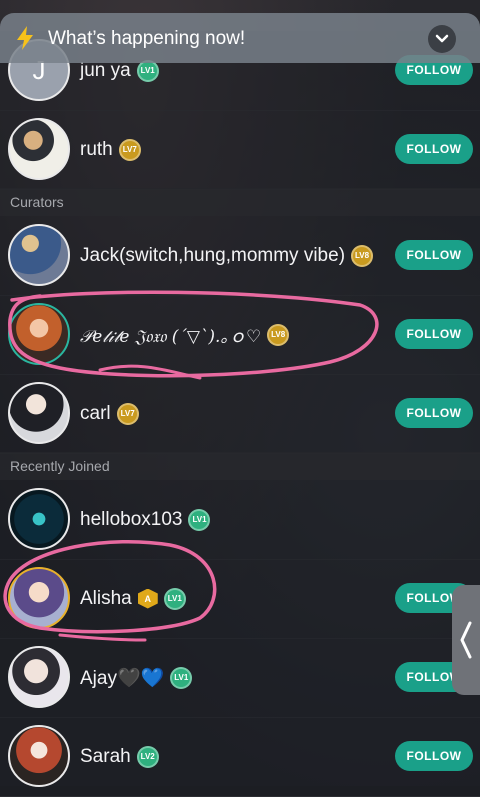 The height and width of the screenshot is (797, 480). What do you see at coordinates (106, 598) in the screenshot?
I see `user-name: Alisha` at bounding box center [106, 598].